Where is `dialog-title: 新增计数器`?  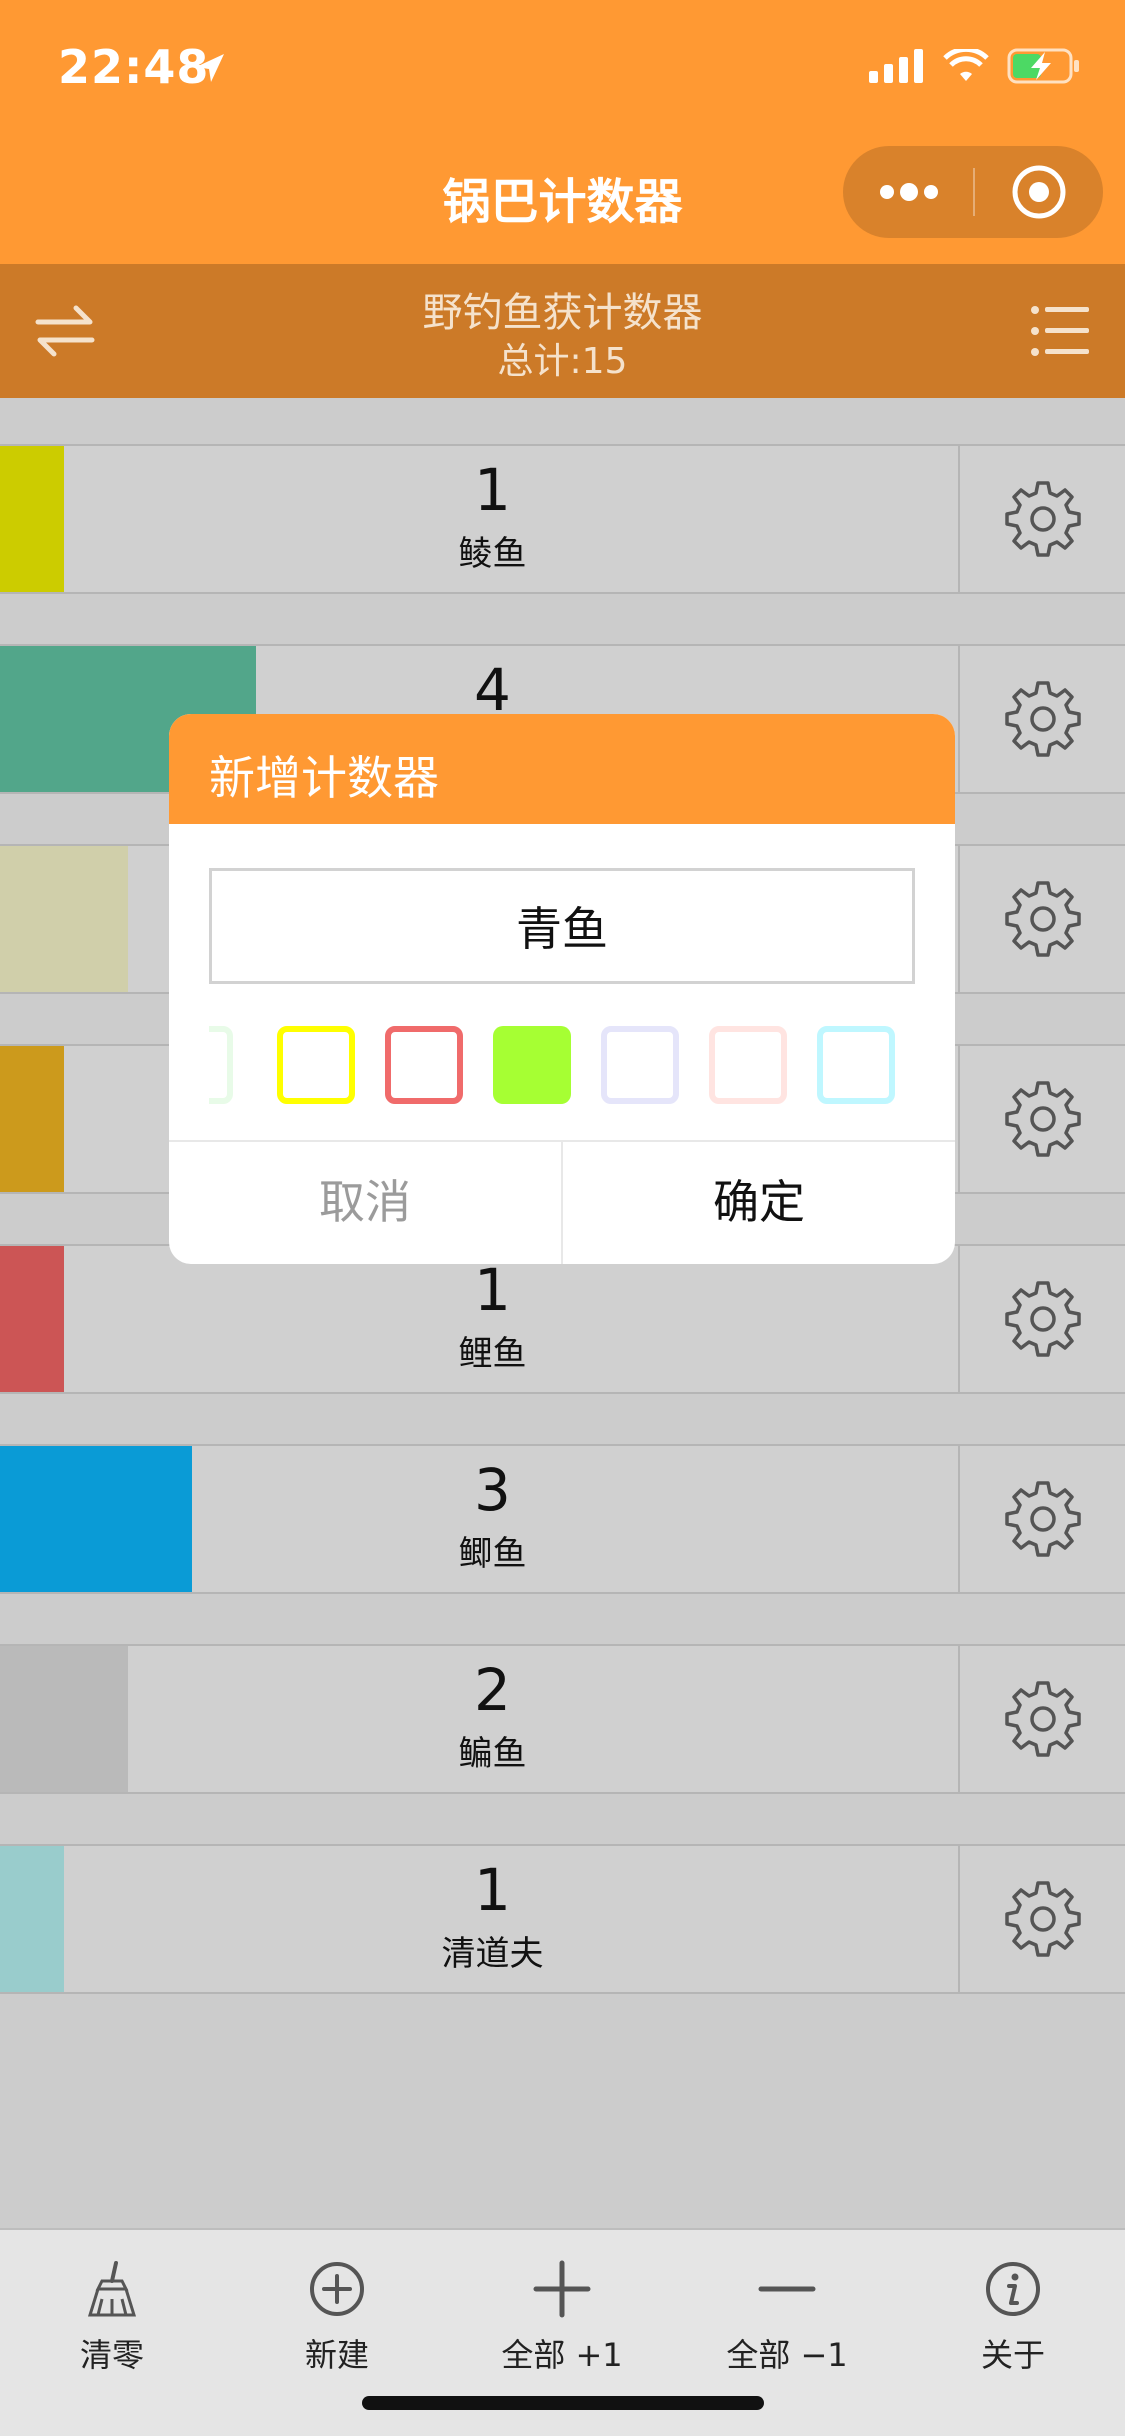
dialog-title: 新增计数器 is located at coordinates (324, 778).